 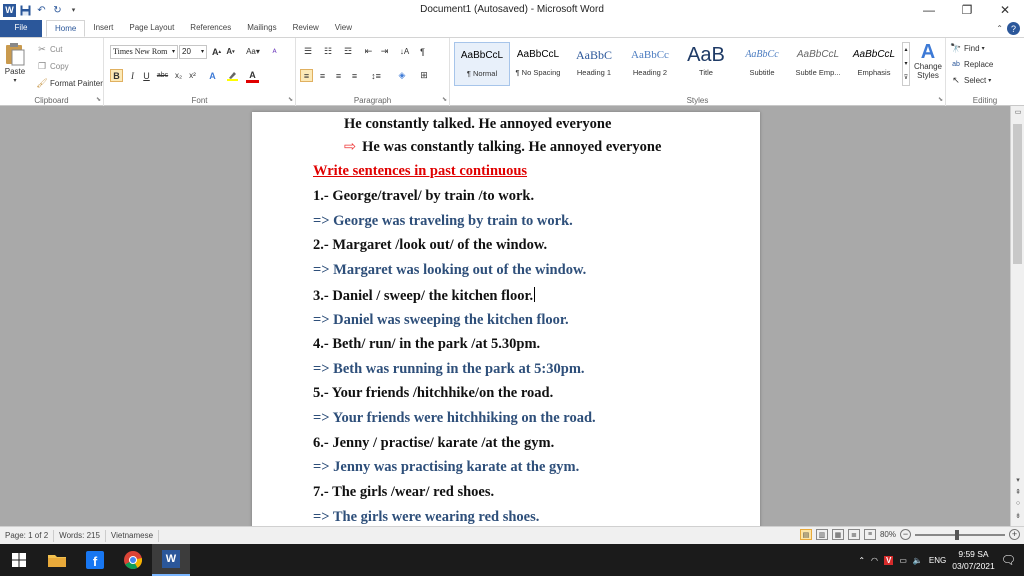 What do you see at coordinates (889, 560) in the screenshot?
I see `vietkey-icon: V` at bounding box center [889, 560].